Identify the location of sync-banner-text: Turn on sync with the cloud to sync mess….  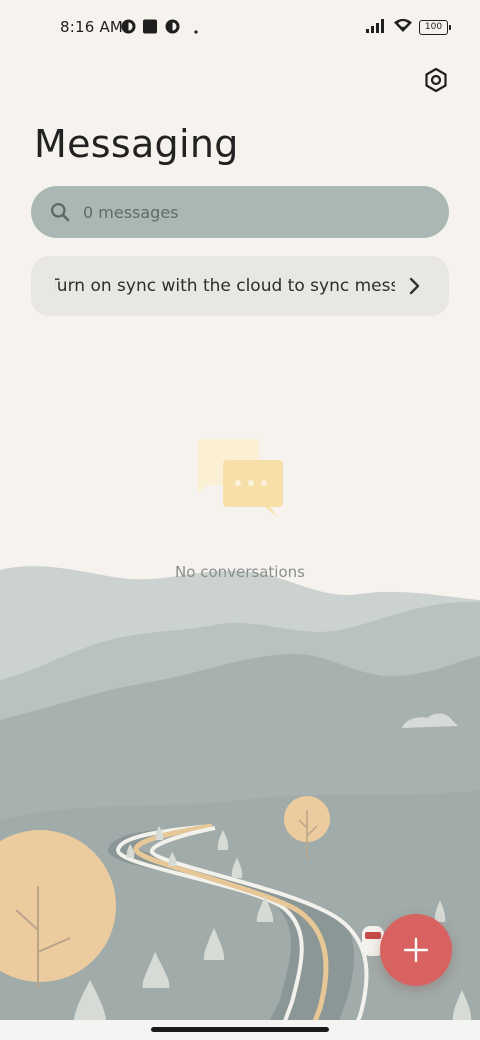
(225, 286).